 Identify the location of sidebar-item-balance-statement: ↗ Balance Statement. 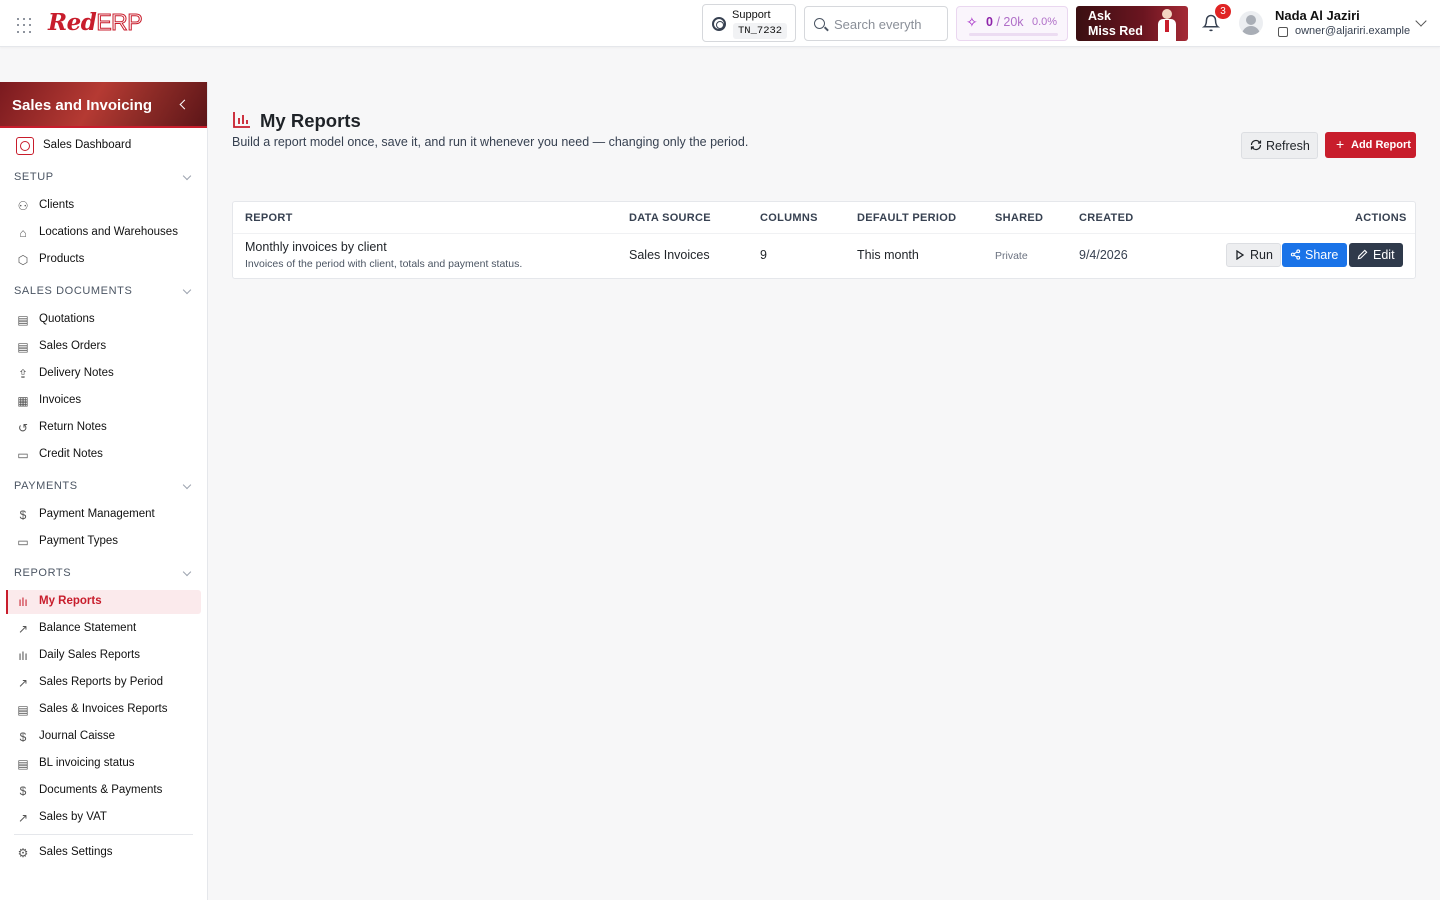
(103, 629).